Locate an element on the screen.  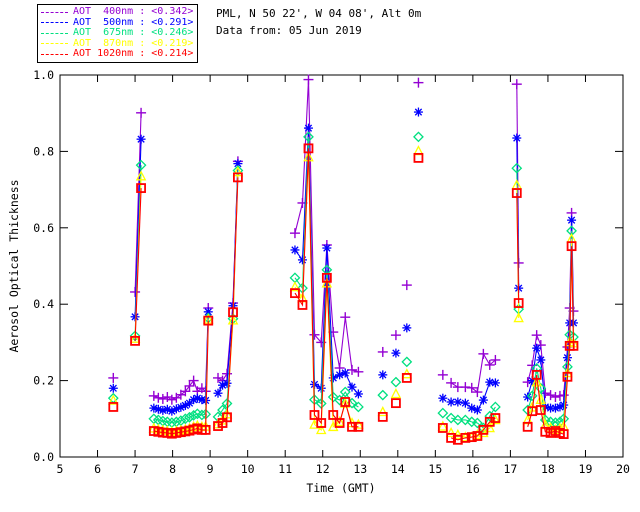
legend-entry: AOT 400nm : <0.342> is located at coordinates (117, 12).